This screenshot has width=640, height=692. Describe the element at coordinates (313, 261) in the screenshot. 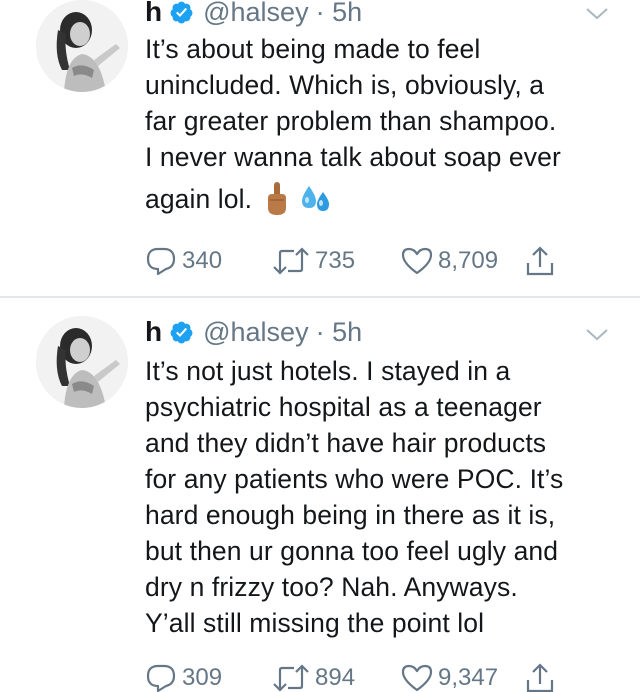

I see `retweet-button: 735` at that location.